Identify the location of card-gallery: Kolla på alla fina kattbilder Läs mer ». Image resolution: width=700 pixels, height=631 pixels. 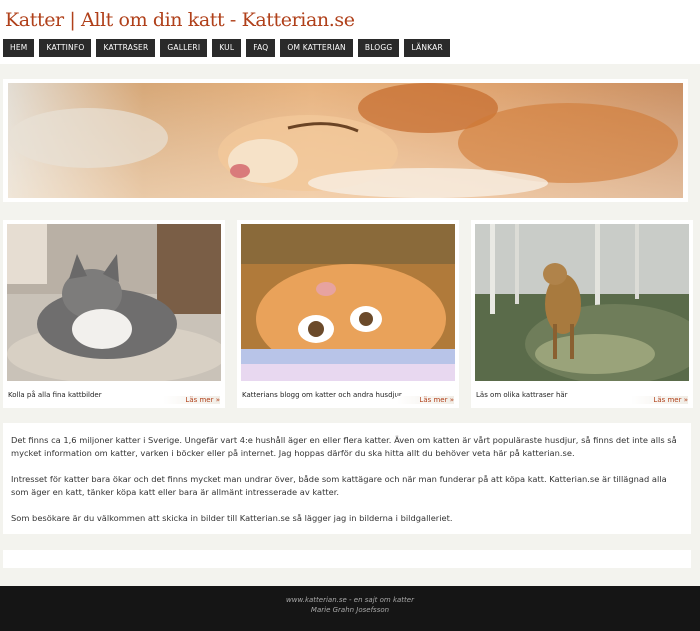
(114, 314).